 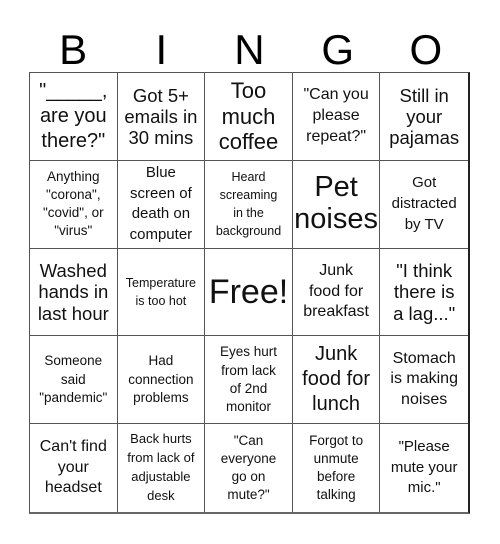 I want to click on bingo-cell: Junk food for lunch, so click(x=336, y=380).